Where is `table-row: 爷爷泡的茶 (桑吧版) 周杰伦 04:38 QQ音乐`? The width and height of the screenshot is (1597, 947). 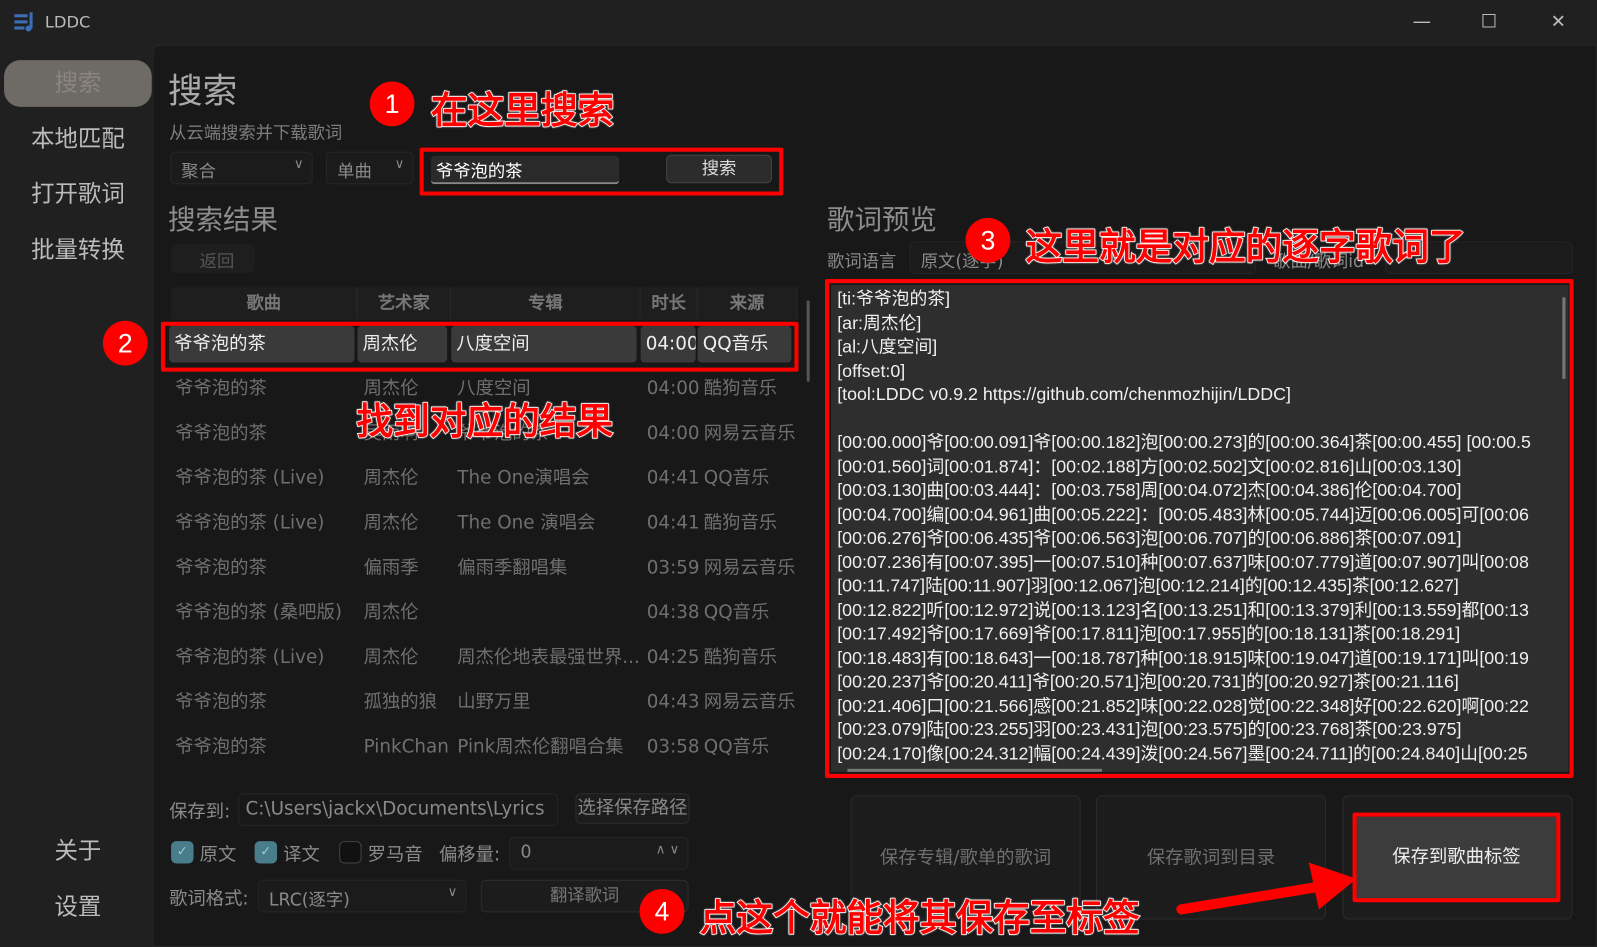
table-row: 爷爷泡的茶 (桑吧版) 周杰伦 04:38 QQ音乐 is located at coordinates (407, 613).